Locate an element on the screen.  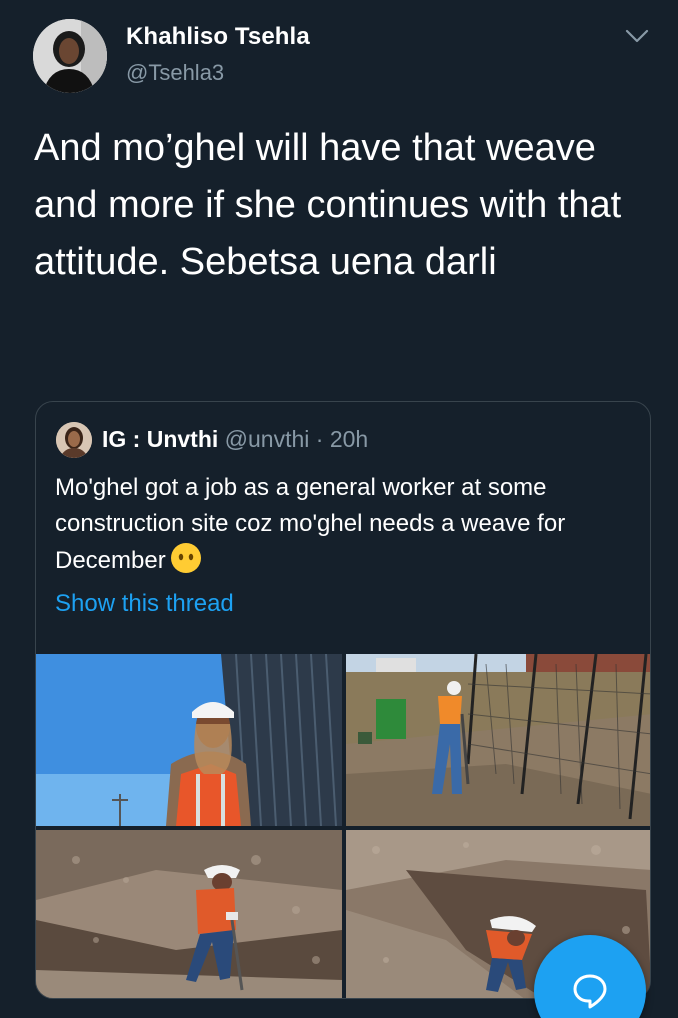
chevron-down-icon is located at coordinates (637, 36).